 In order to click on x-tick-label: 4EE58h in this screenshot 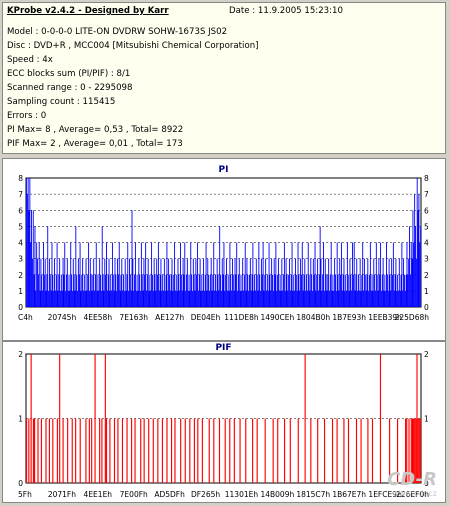, I will do `click(98, 317)`.